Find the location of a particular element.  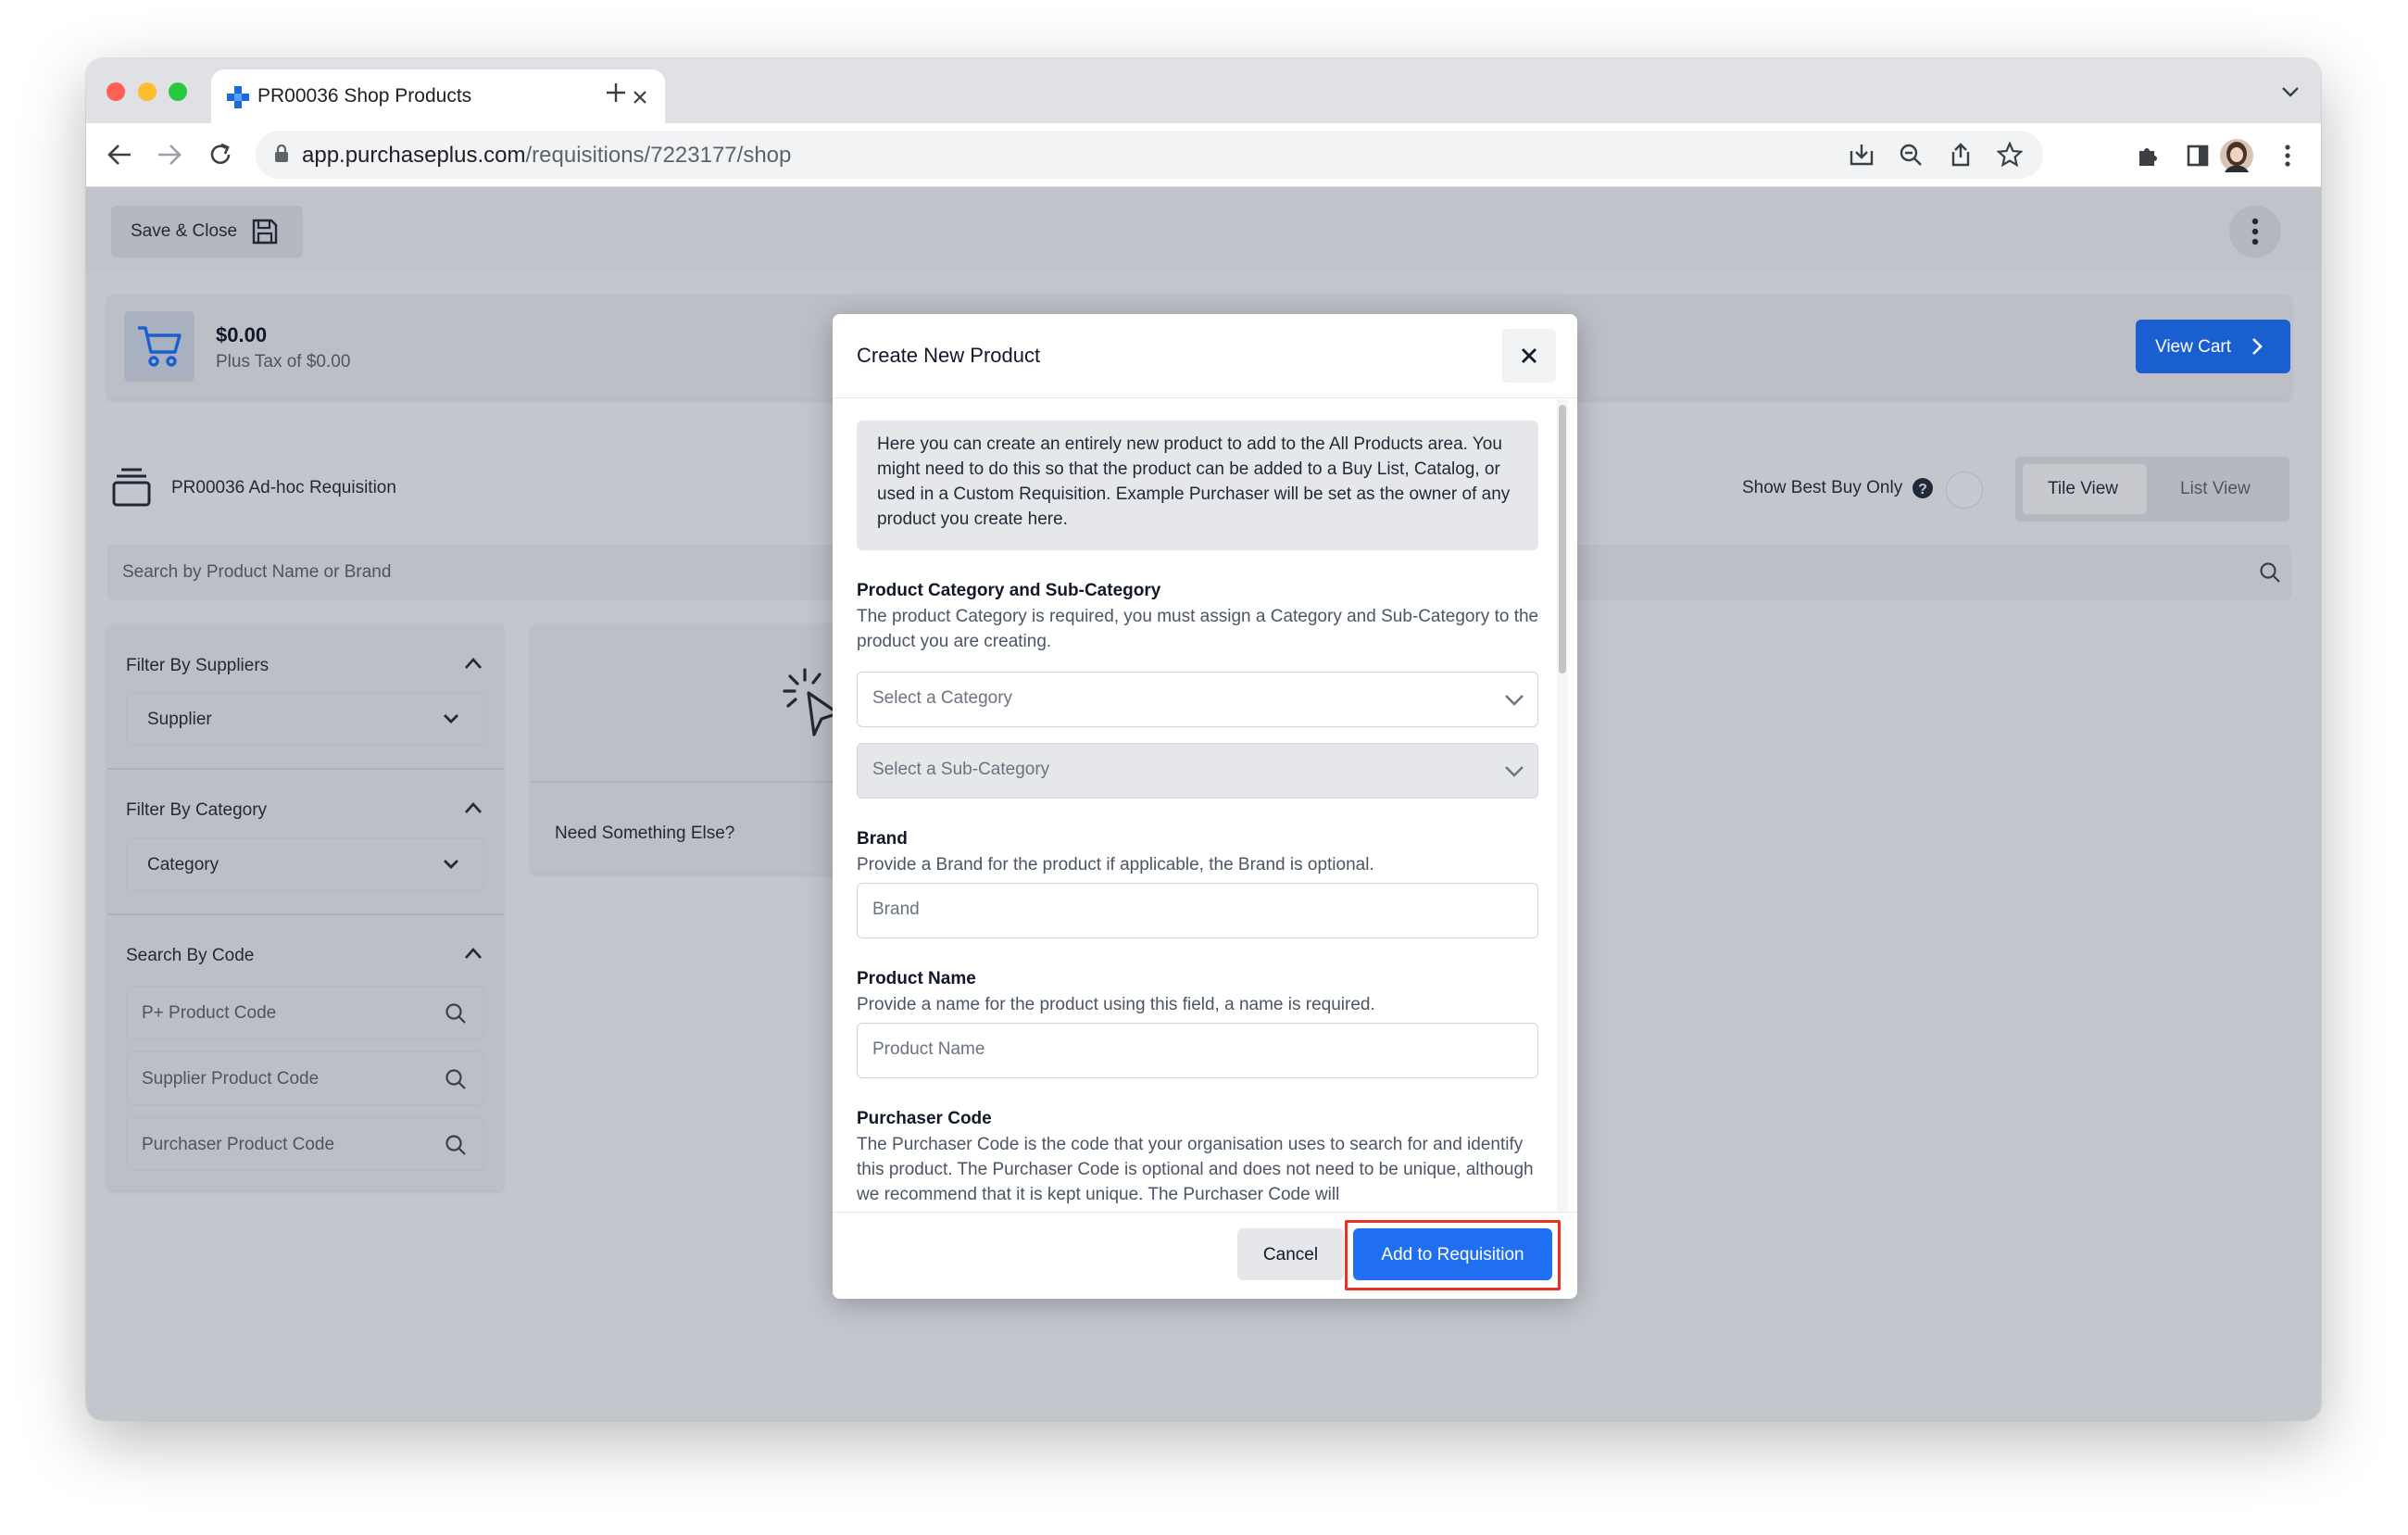

save-close-label: Save & Close is located at coordinates (184, 231).